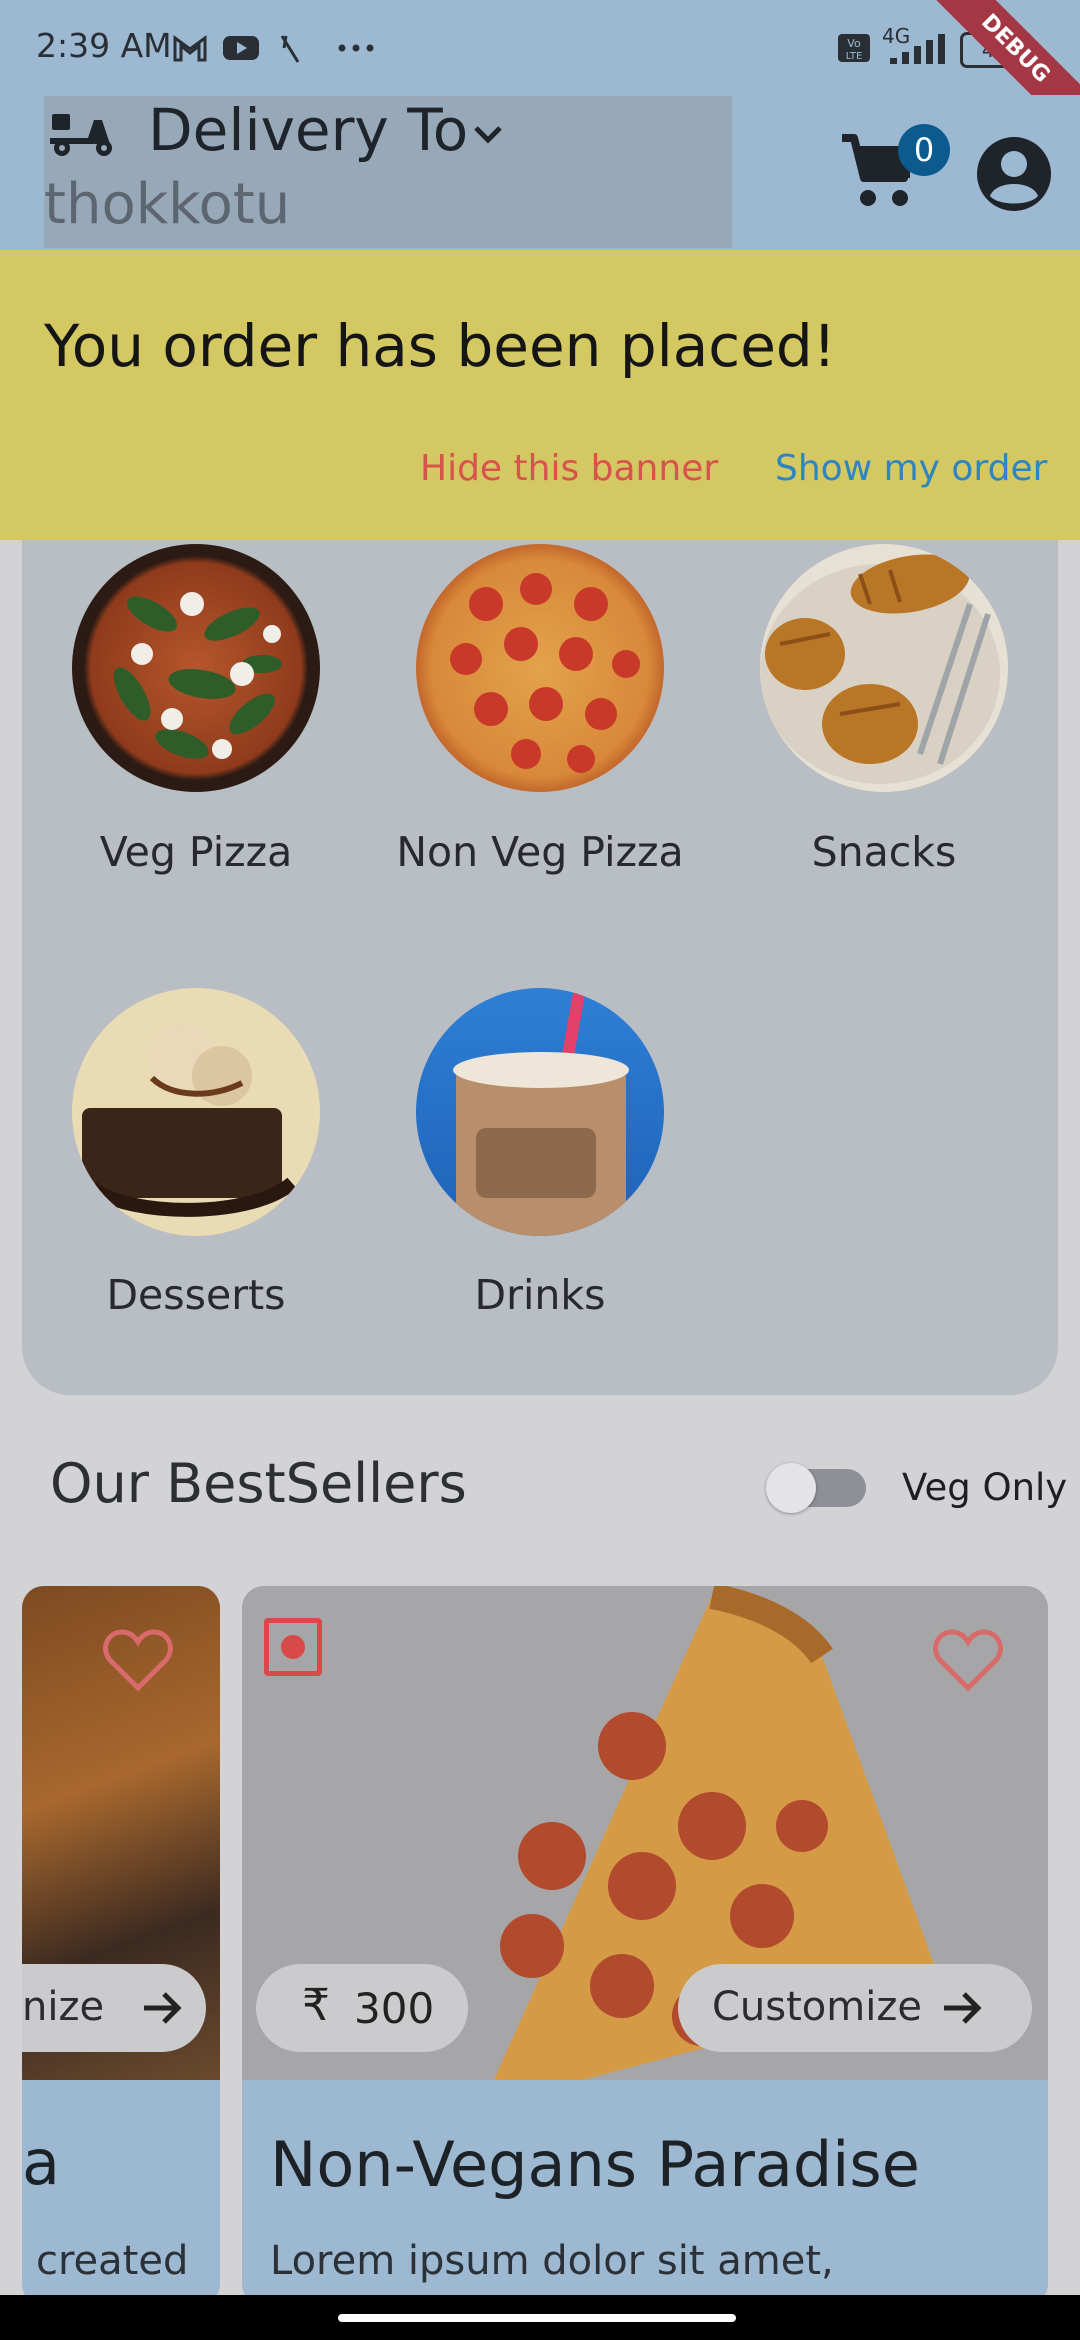 The width and height of the screenshot is (1080, 2340). What do you see at coordinates (316, 2005) in the screenshot?
I see `rupee-icon: ₹` at bounding box center [316, 2005].